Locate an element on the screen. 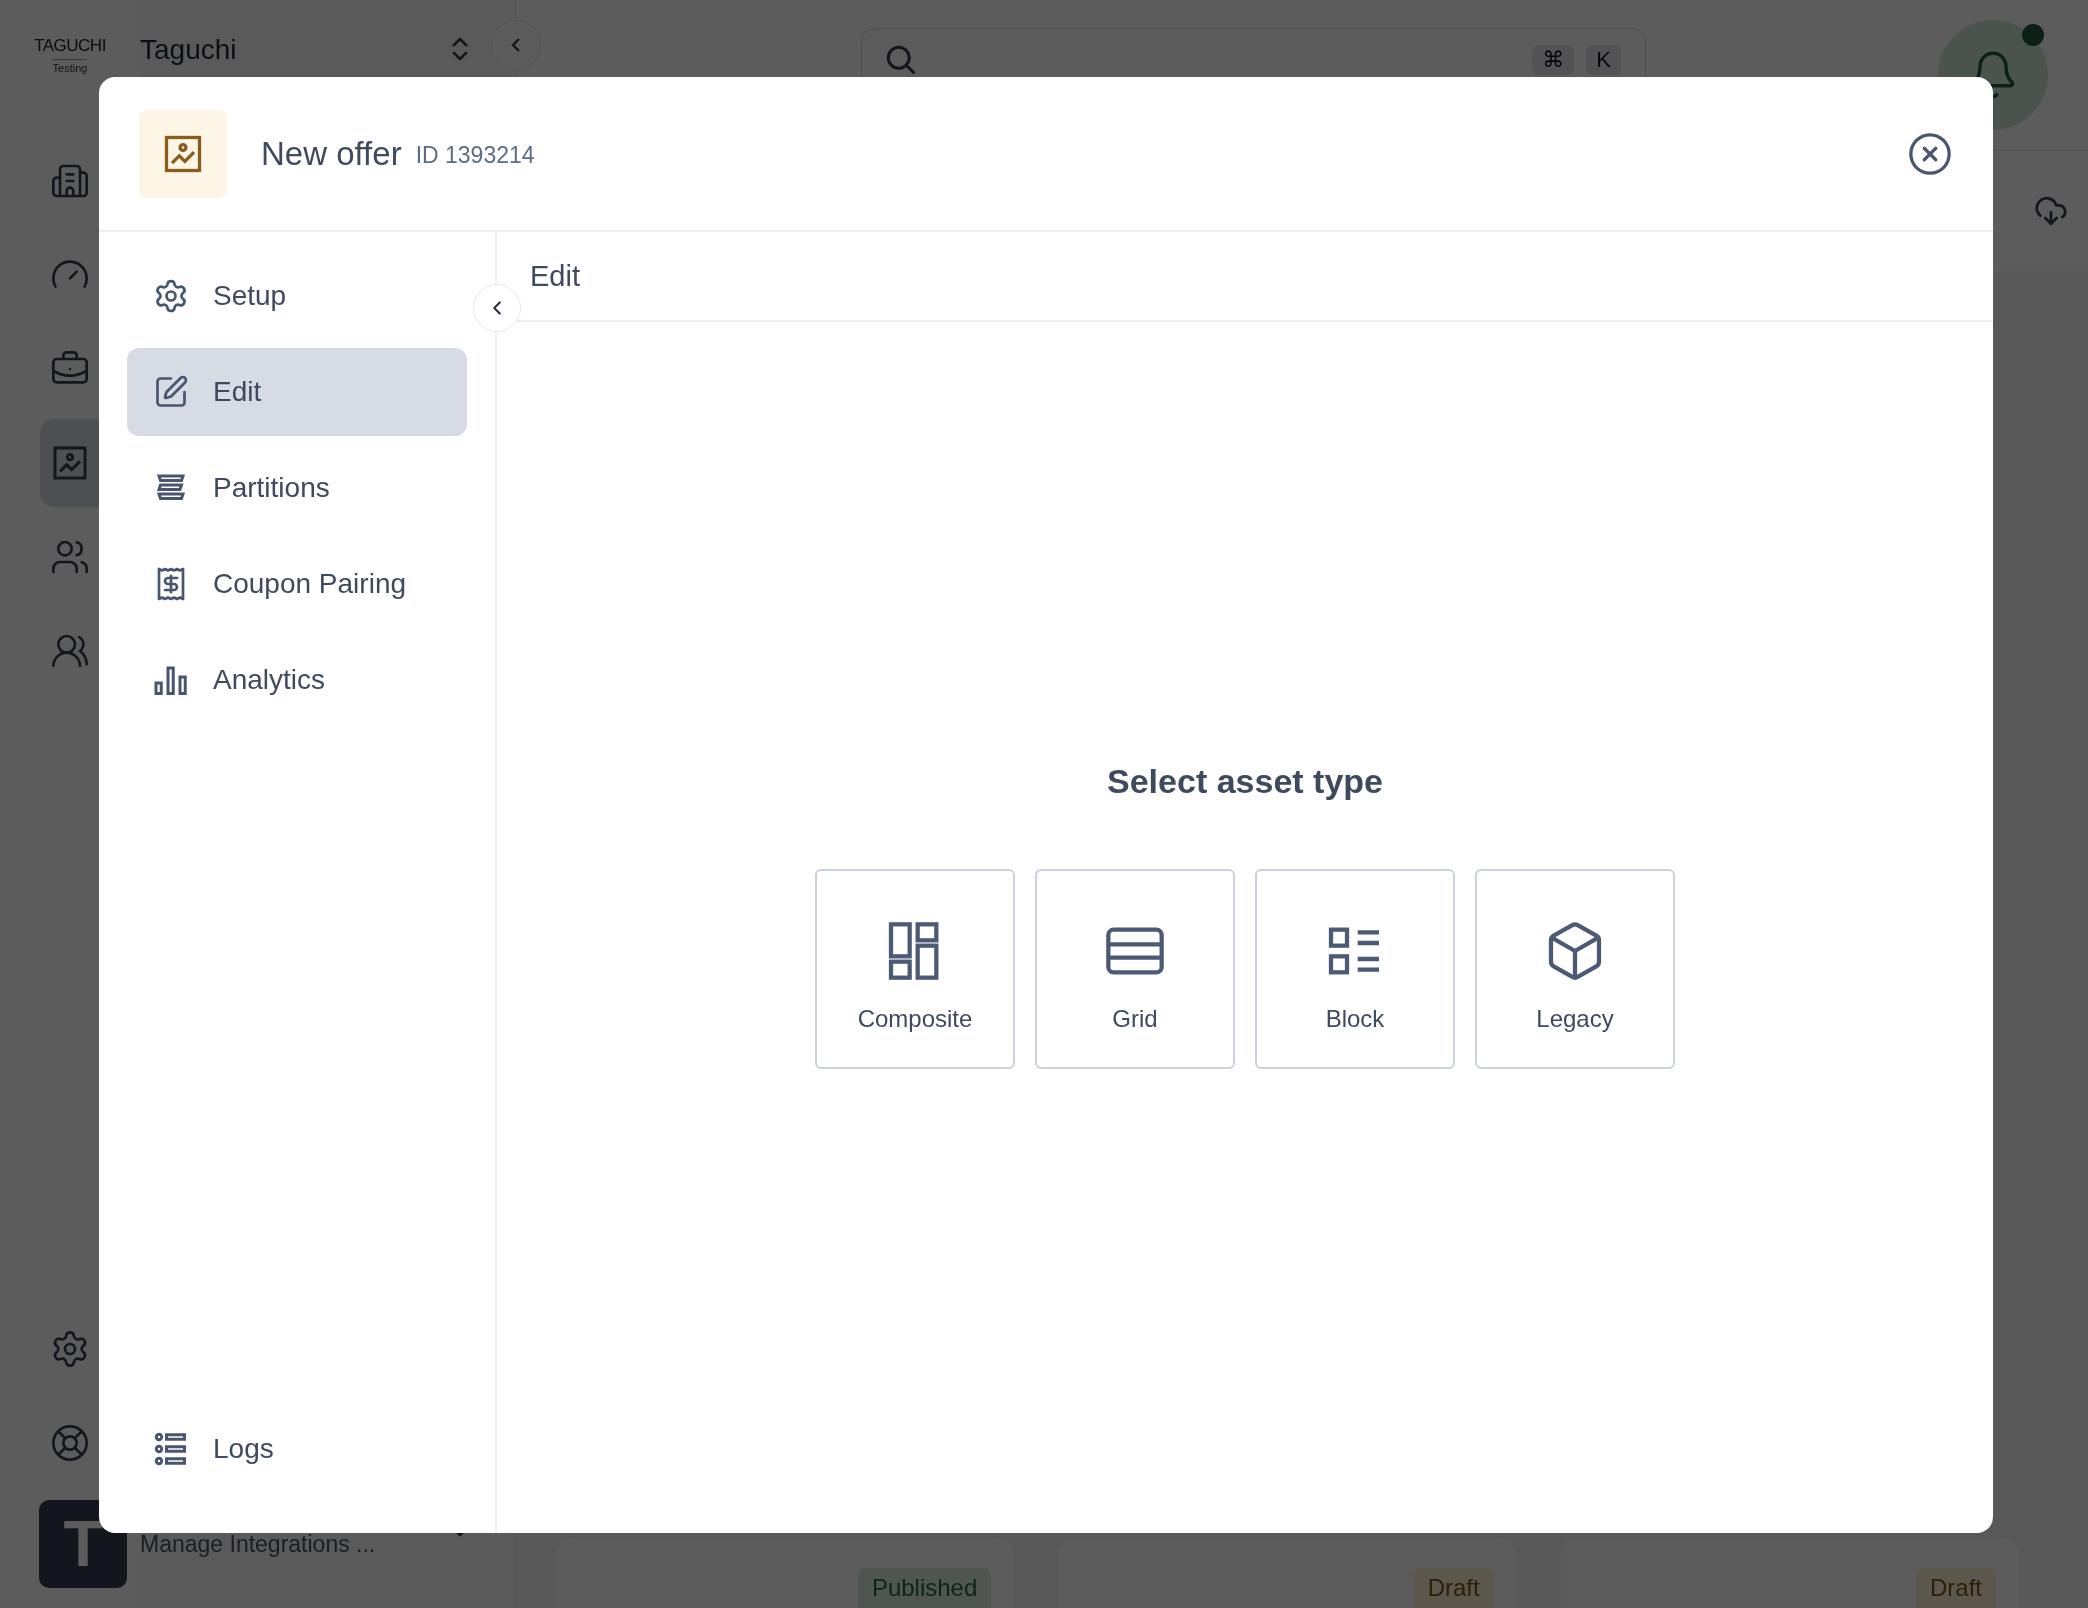 The image size is (2088, 1608). settings-icon is located at coordinates (171, 296).